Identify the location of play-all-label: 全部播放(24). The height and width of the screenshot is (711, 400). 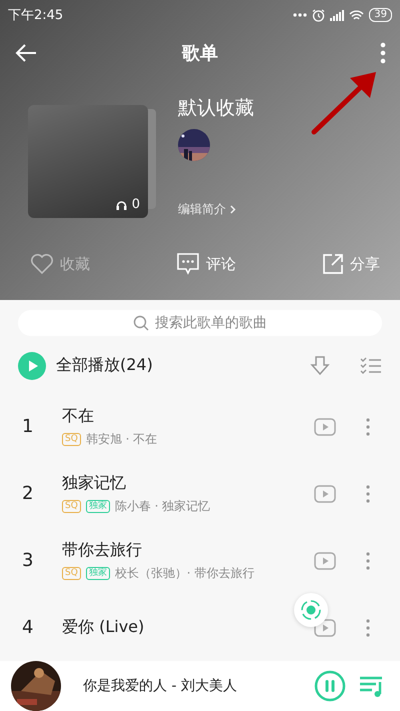
(178, 365).